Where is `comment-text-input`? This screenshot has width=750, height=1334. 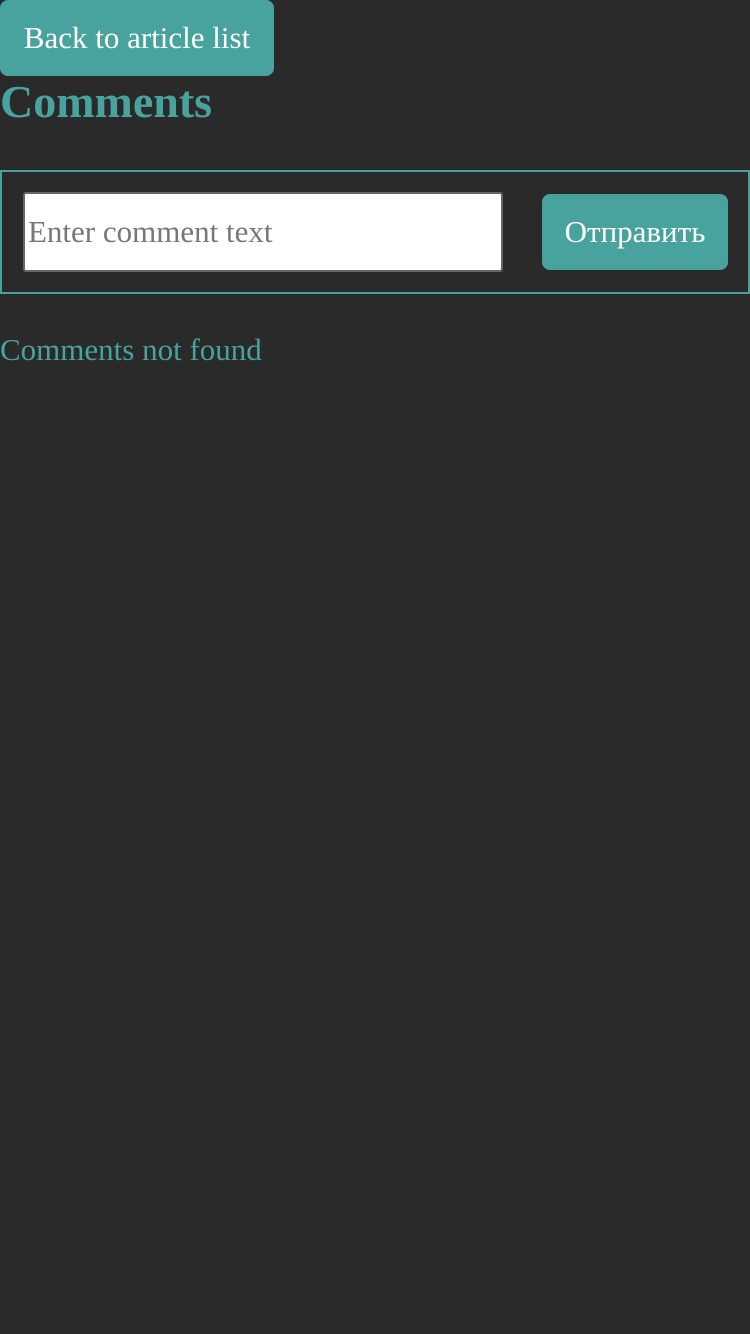
comment-text-input is located at coordinates (263, 232).